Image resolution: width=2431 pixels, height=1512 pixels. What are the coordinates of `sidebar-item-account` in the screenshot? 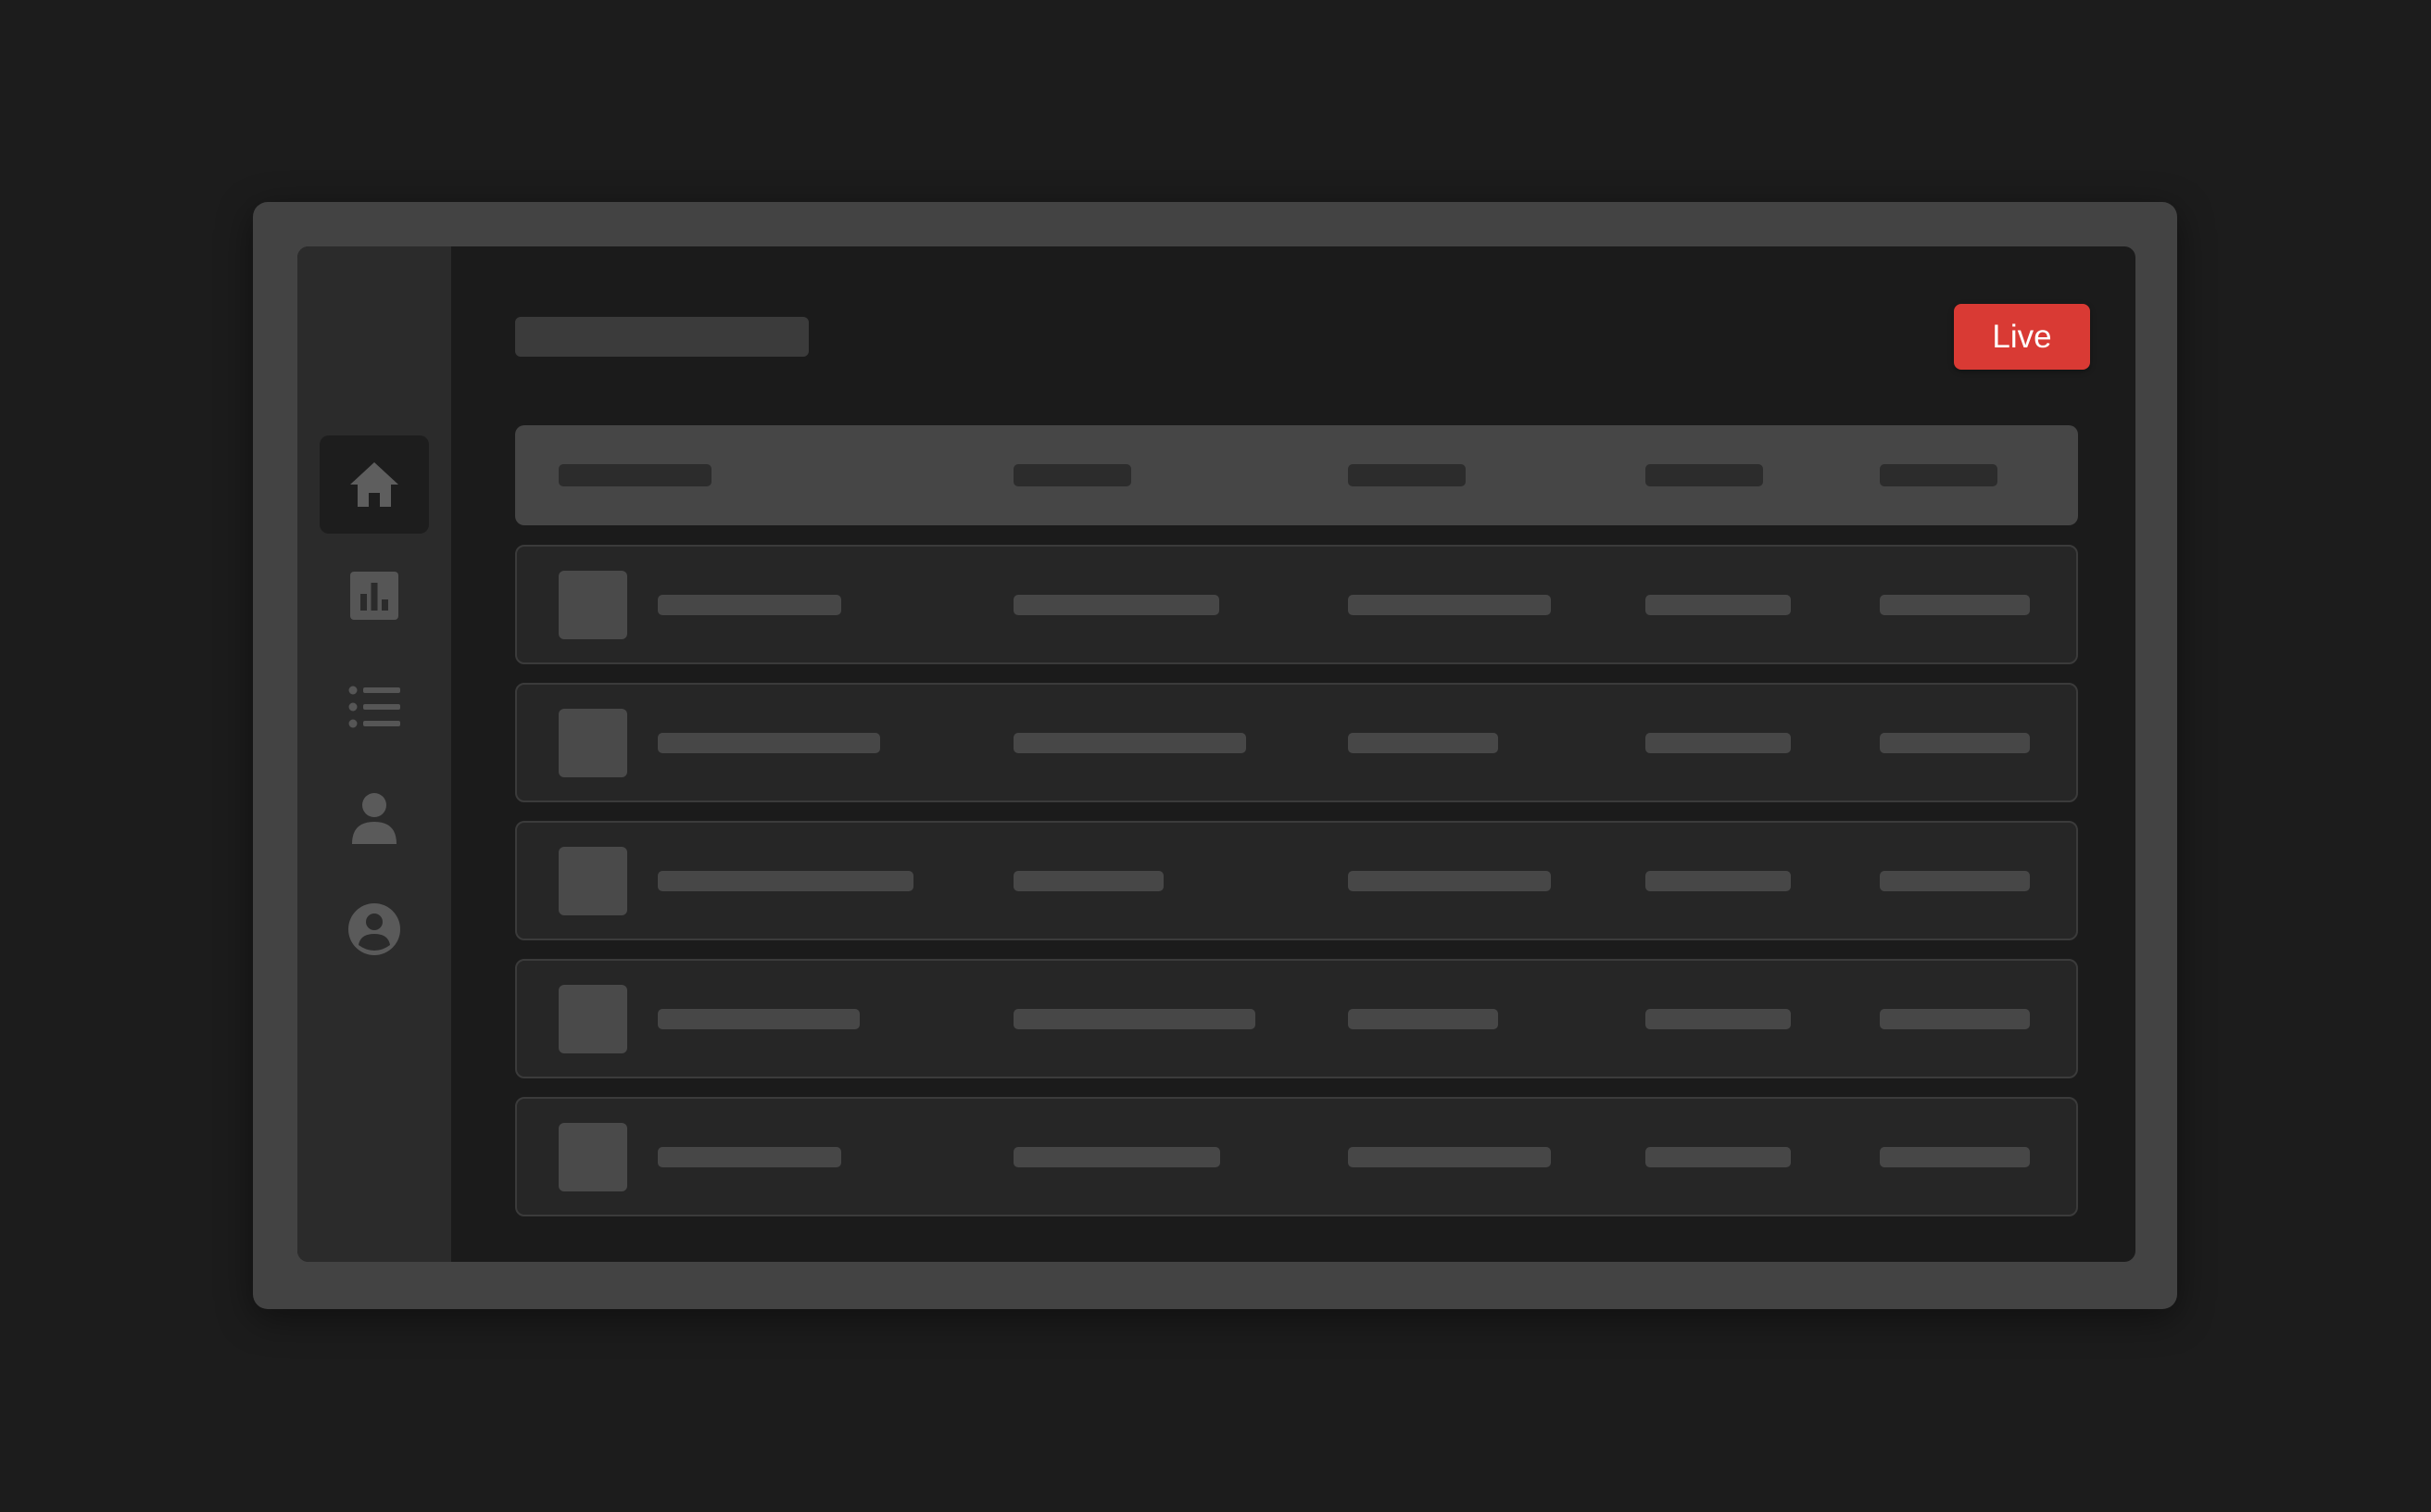 It's located at (374, 929).